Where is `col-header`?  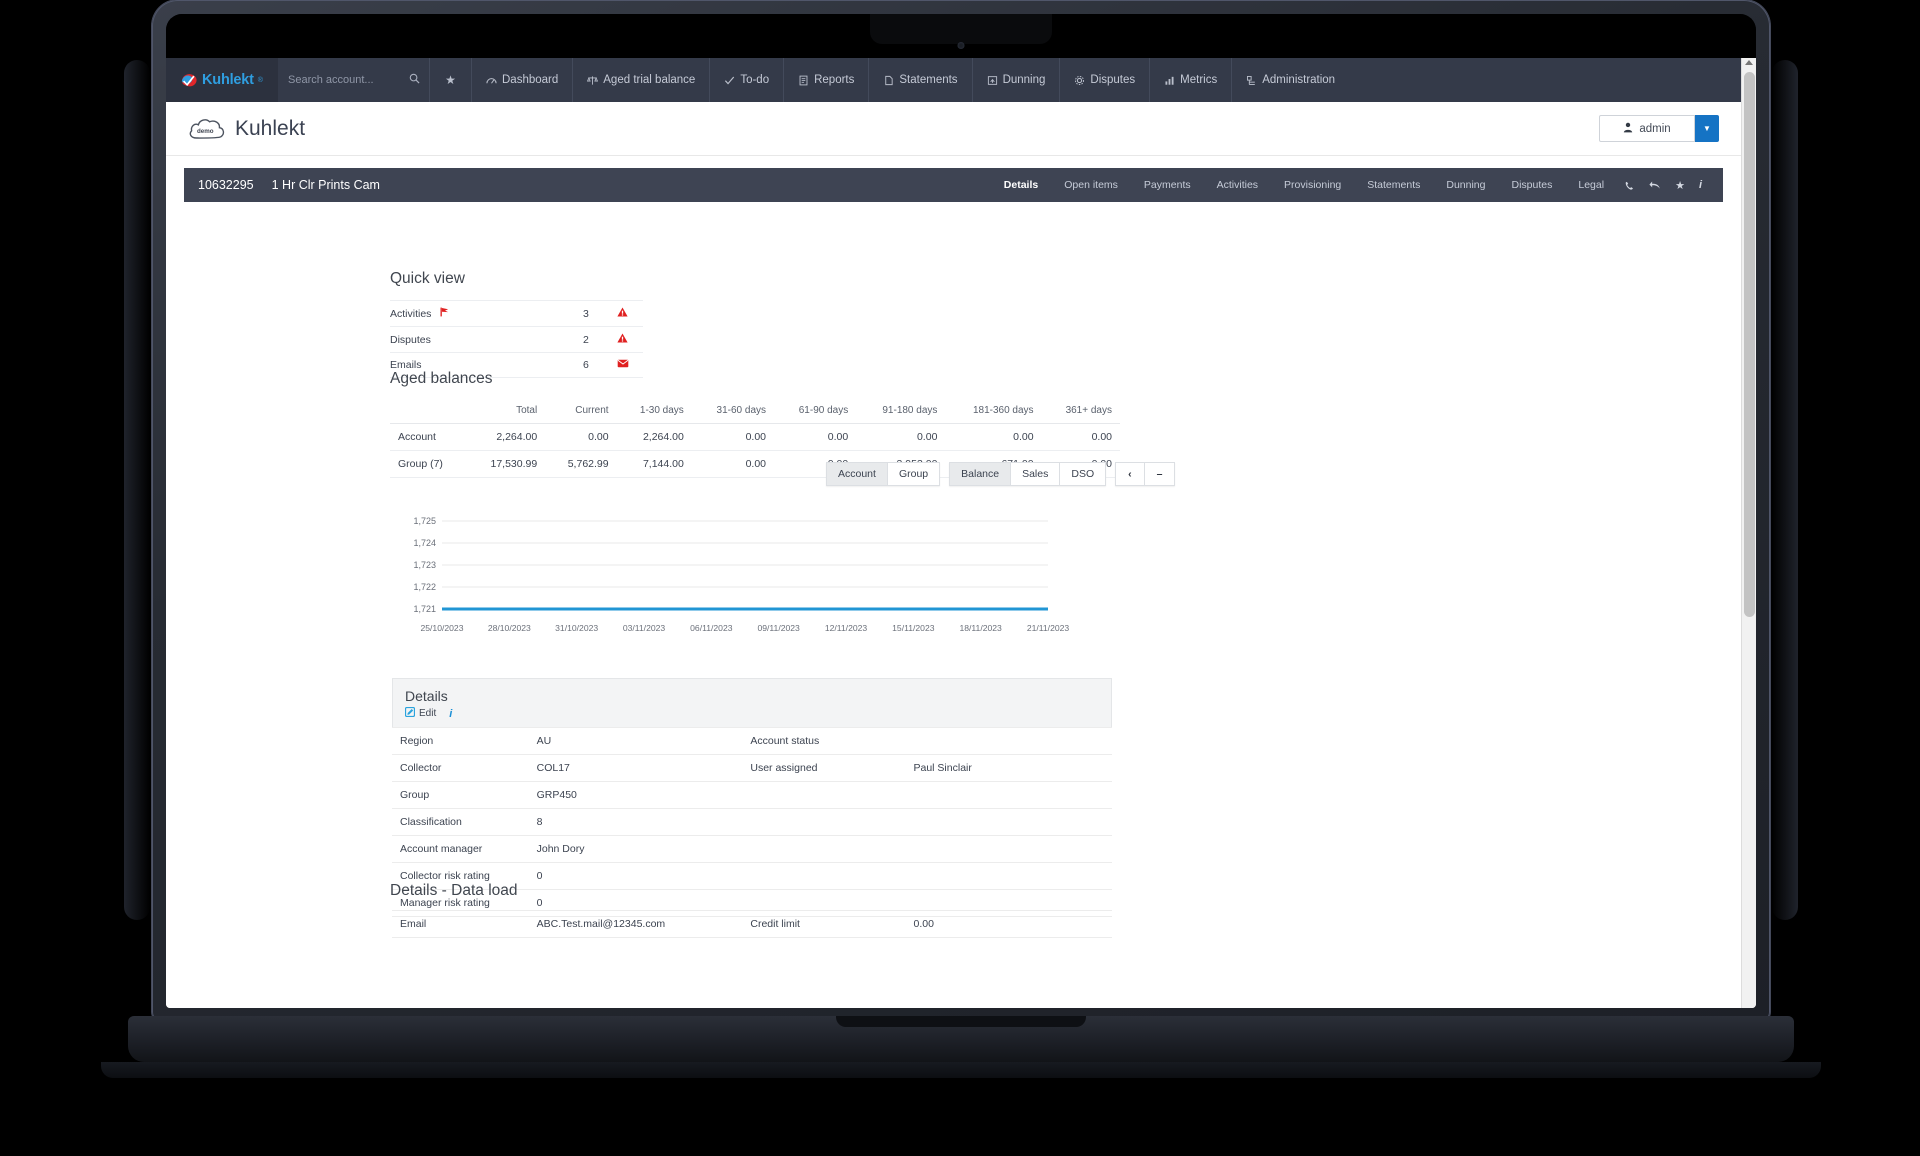
col-header is located at coordinates (428, 412).